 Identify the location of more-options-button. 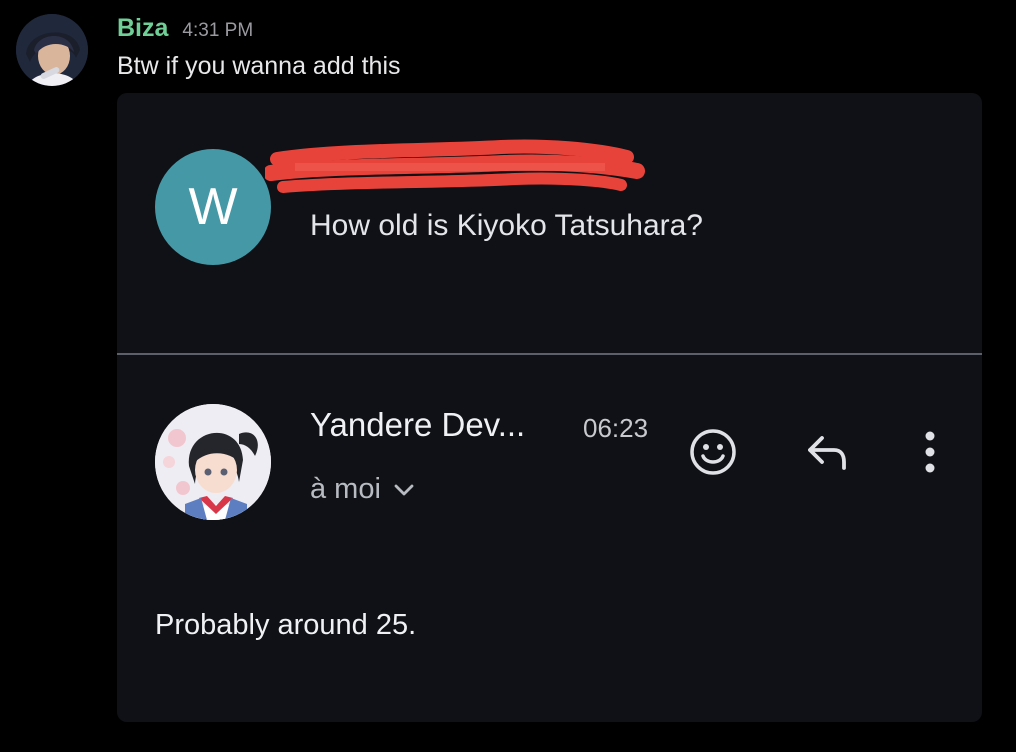
(930, 452).